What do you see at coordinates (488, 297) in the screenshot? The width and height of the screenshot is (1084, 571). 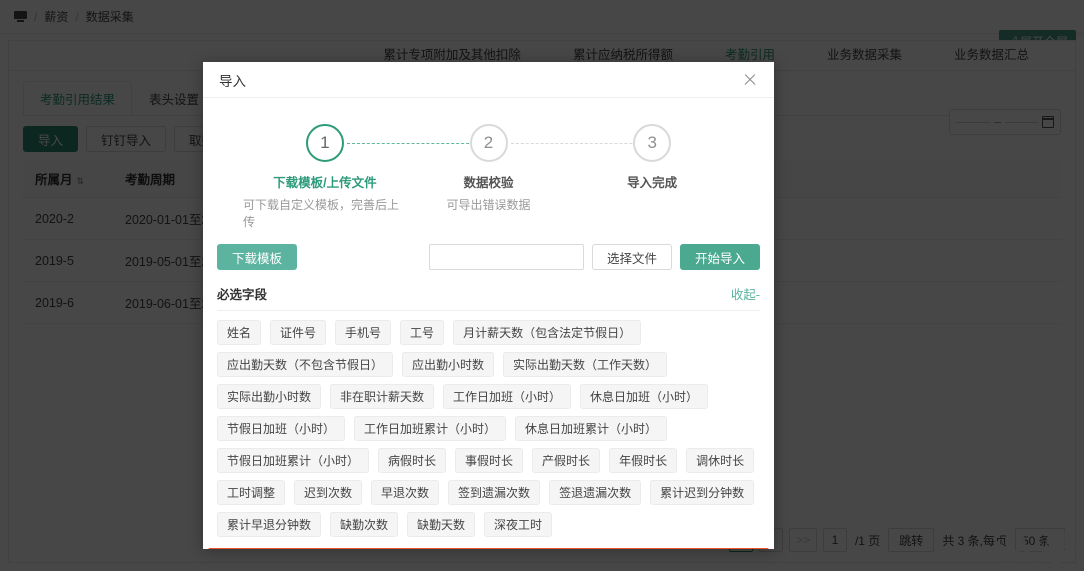 I see `required-fields-header: 必选字段 收起-` at bounding box center [488, 297].